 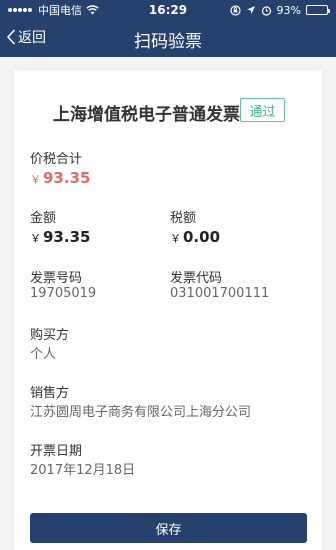 I want to click on total-currency: ￥, so click(x=35, y=179).